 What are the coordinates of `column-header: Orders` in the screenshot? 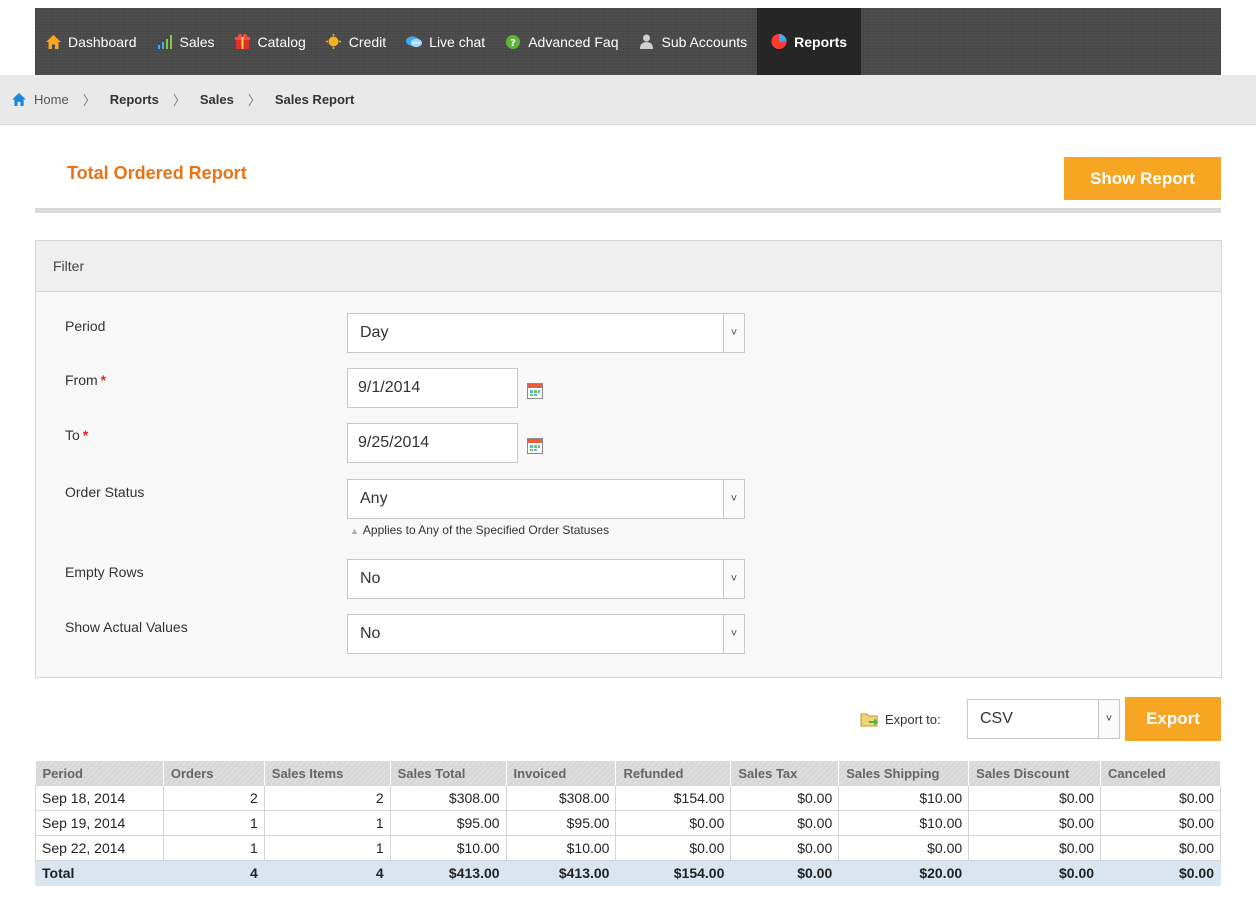 It's located at (214, 773).